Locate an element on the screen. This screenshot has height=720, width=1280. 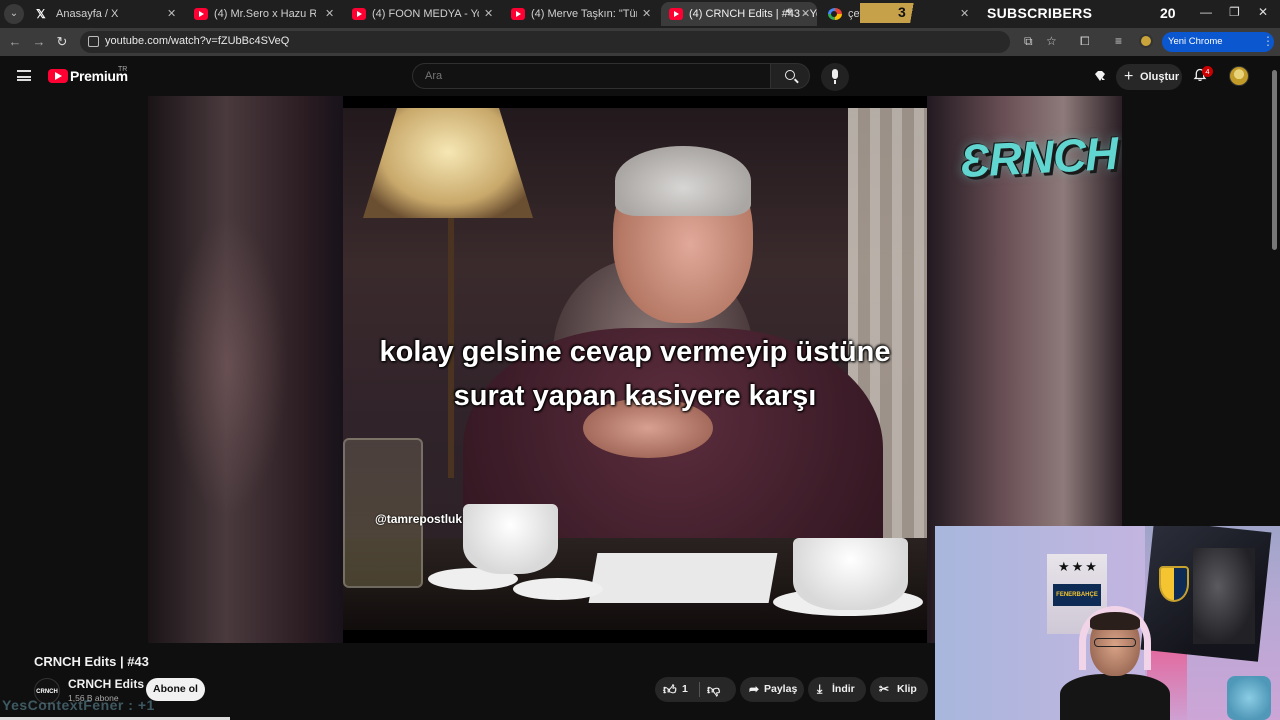
download-label: İndir is located at coordinates (843, 689).